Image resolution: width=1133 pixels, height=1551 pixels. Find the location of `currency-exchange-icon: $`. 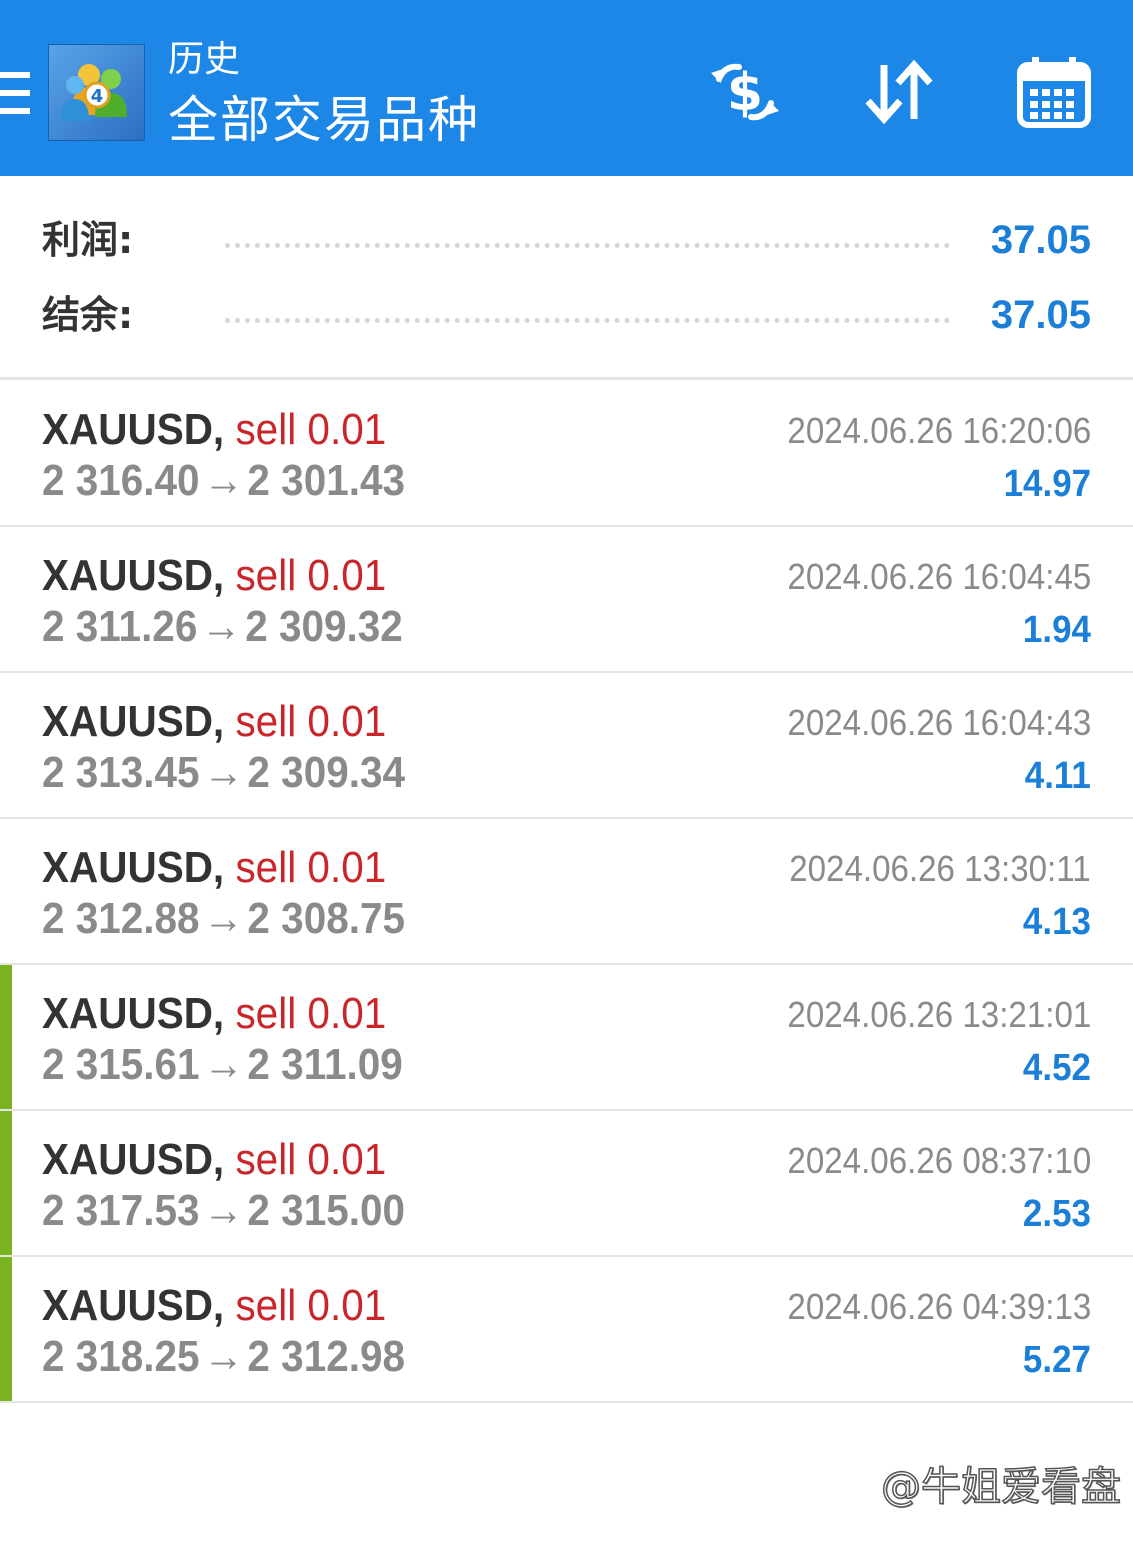

currency-exchange-icon: $ is located at coordinates (745, 92).